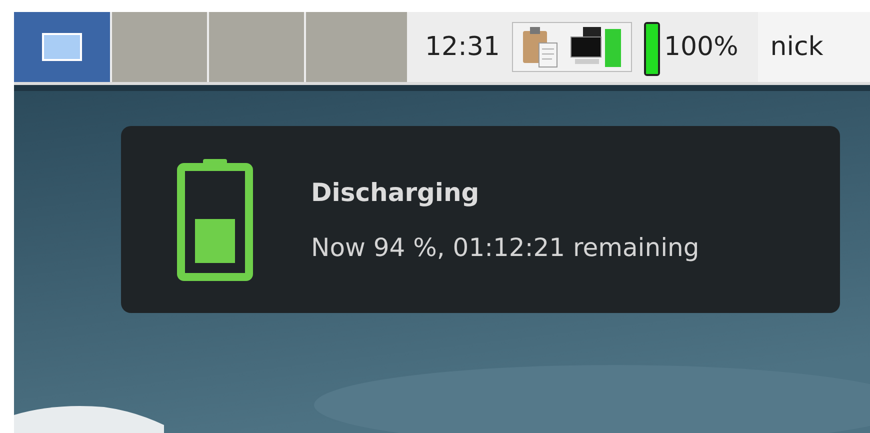 This screenshot has height=433, width=870. I want to click on network-computer-icon, so click(595, 47).